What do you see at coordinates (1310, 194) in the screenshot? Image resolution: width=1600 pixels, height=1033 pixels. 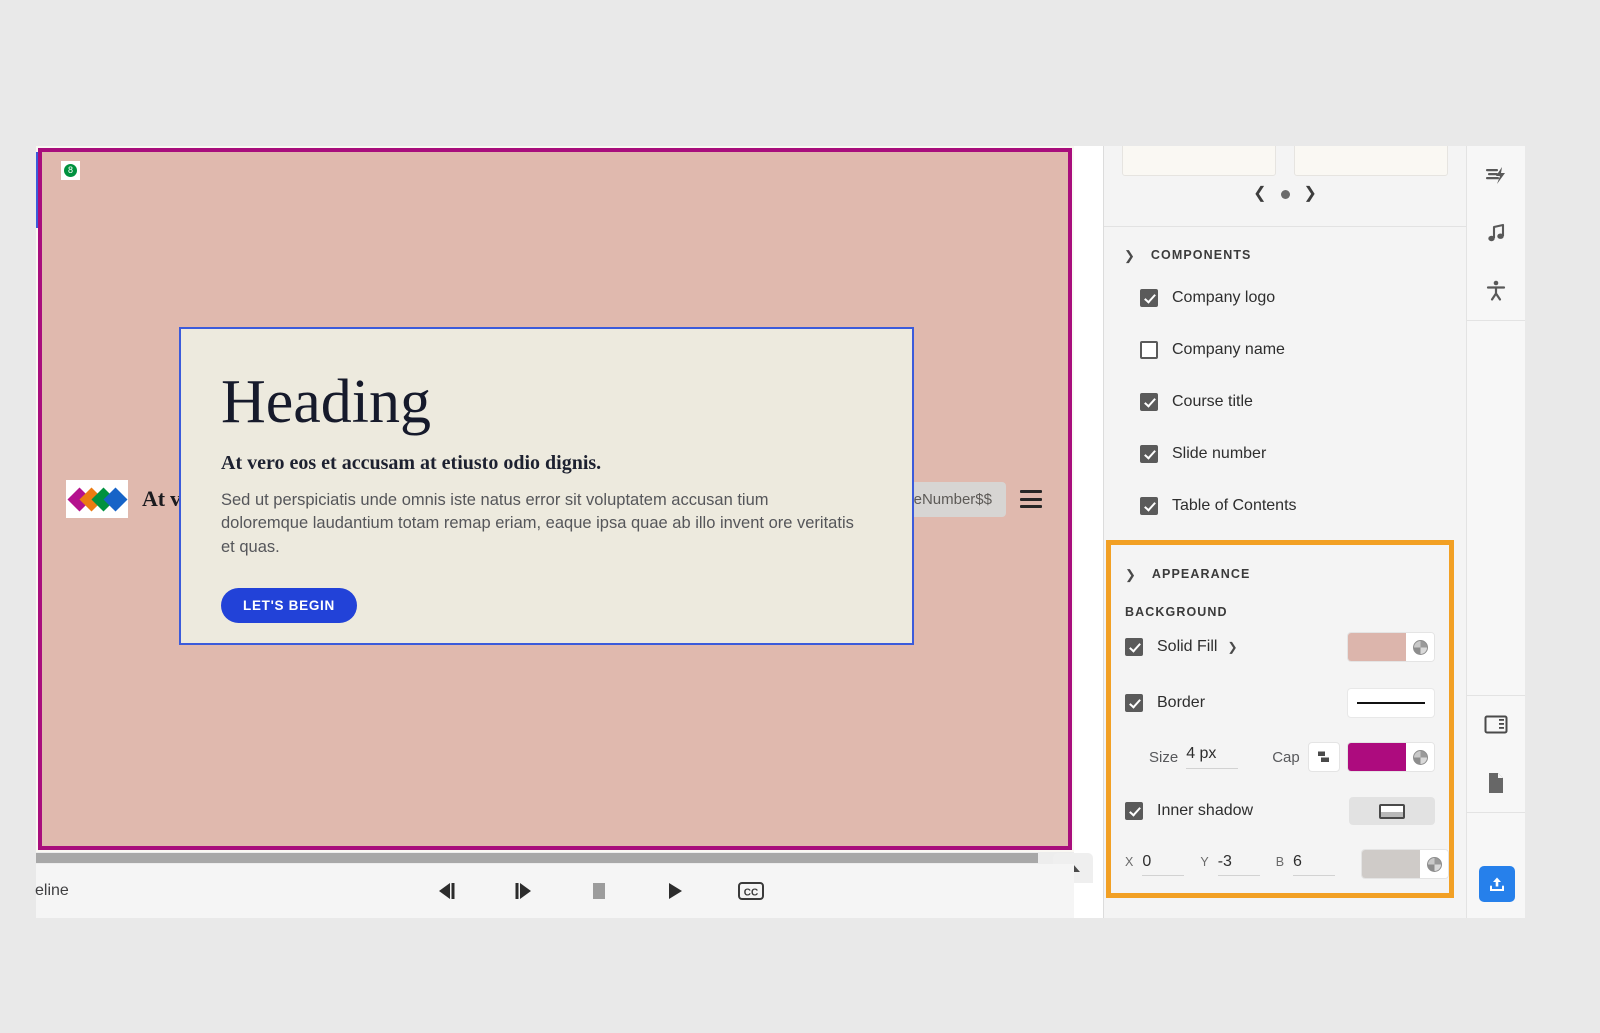 I see `chevron-right-icon: ❯` at bounding box center [1310, 194].